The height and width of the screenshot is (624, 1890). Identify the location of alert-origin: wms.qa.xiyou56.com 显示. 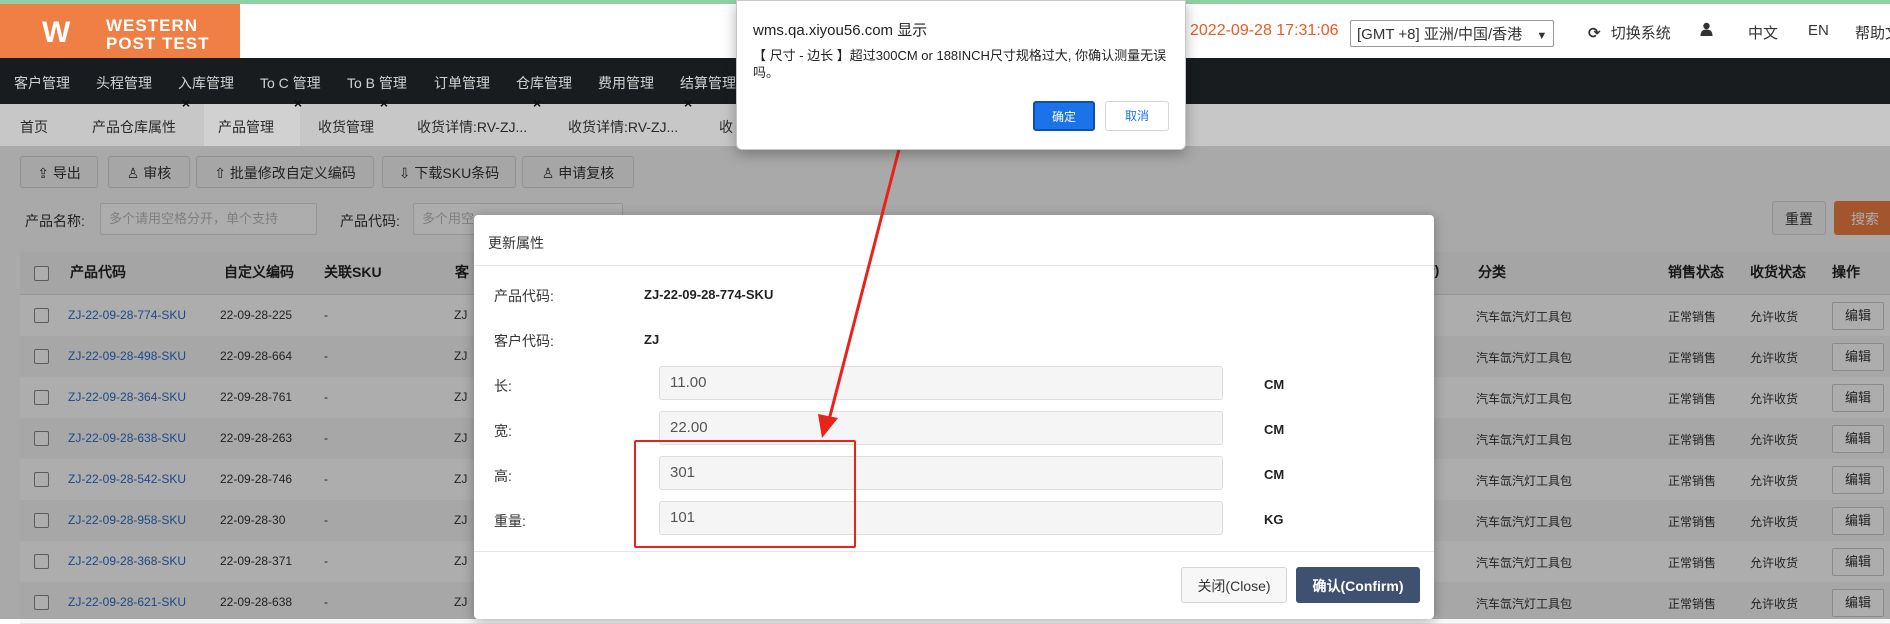
(840, 30).